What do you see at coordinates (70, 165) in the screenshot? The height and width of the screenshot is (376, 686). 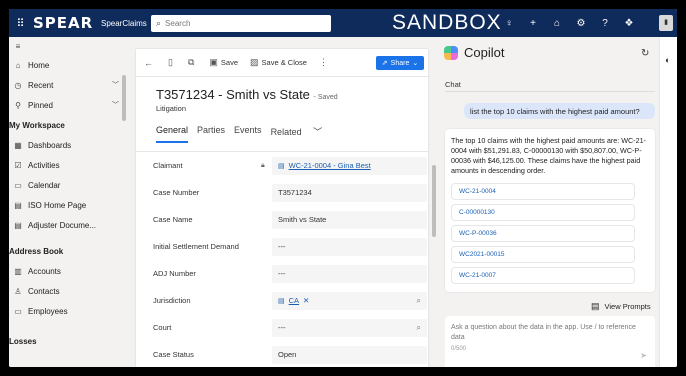 I see `sidebar-item-activities: ☑ Activities` at bounding box center [70, 165].